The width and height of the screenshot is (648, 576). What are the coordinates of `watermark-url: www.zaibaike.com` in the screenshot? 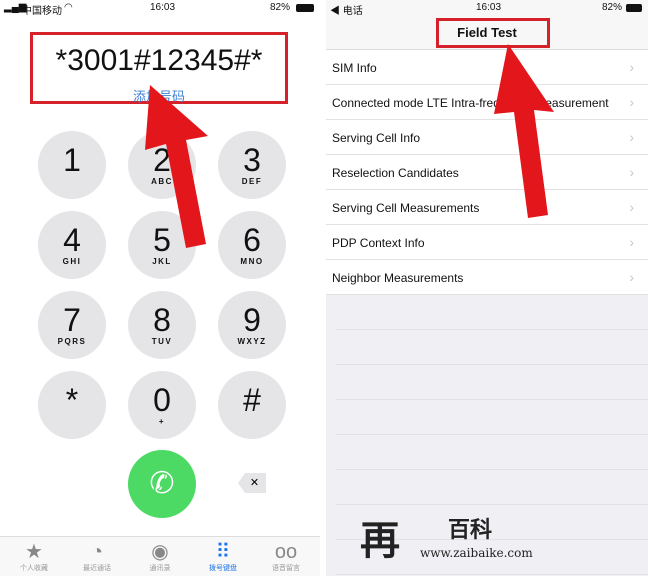 It's located at (476, 553).